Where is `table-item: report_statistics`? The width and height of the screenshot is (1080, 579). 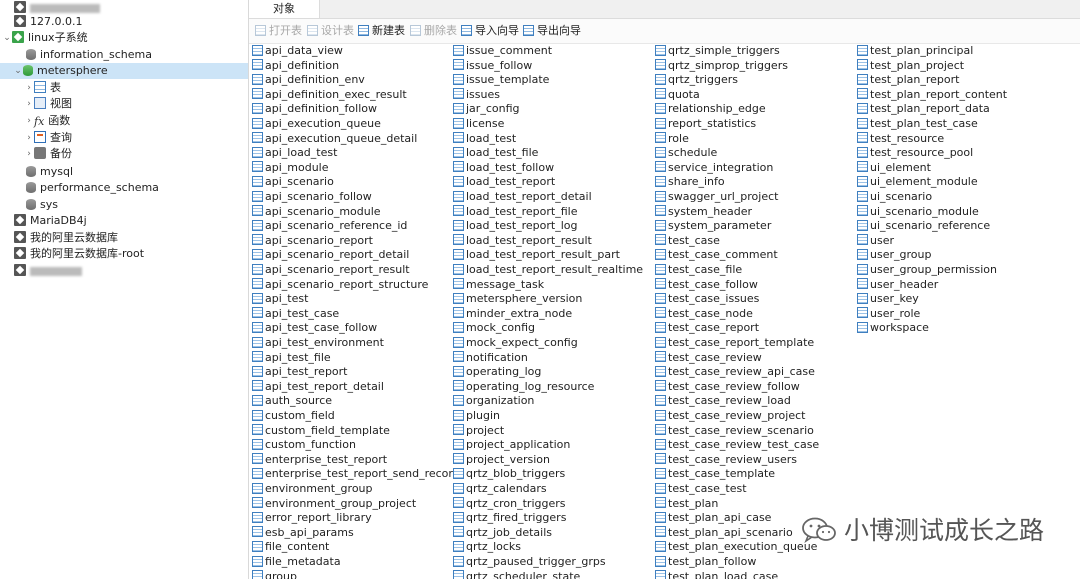
table-item: report_statistics is located at coordinates (705, 124).